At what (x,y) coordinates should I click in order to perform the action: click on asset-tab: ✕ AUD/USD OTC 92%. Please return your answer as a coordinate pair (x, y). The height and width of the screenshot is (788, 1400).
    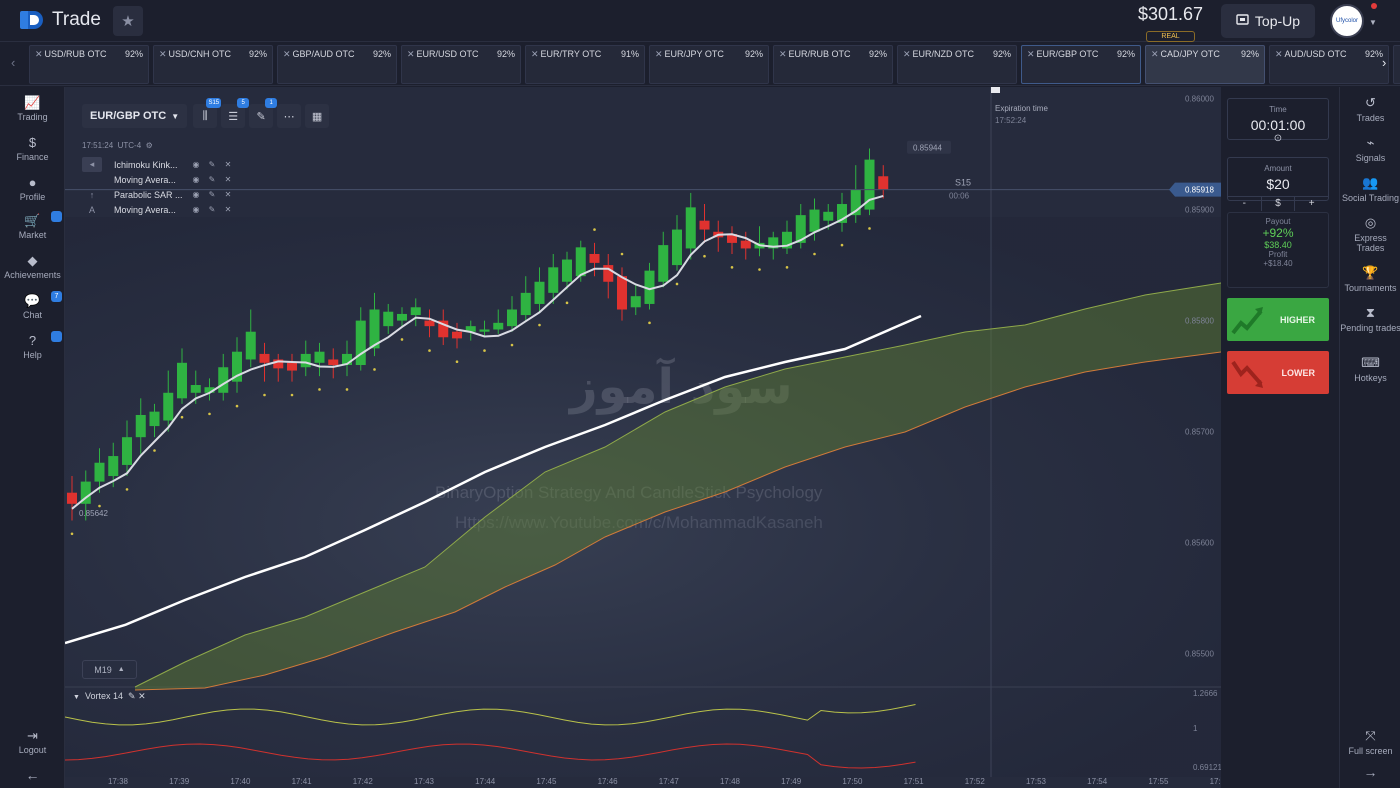
    Looking at the image, I should click on (1329, 64).